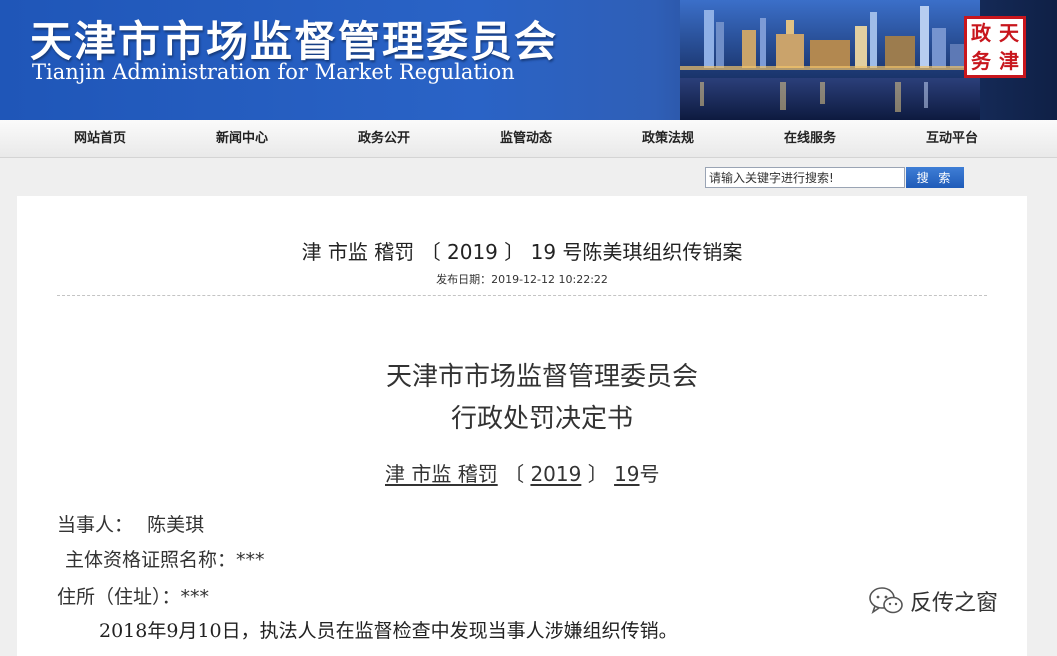  Describe the element at coordinates (119, 597) in the screenshot. I see `field-label: 住所（住址）：` at that location.